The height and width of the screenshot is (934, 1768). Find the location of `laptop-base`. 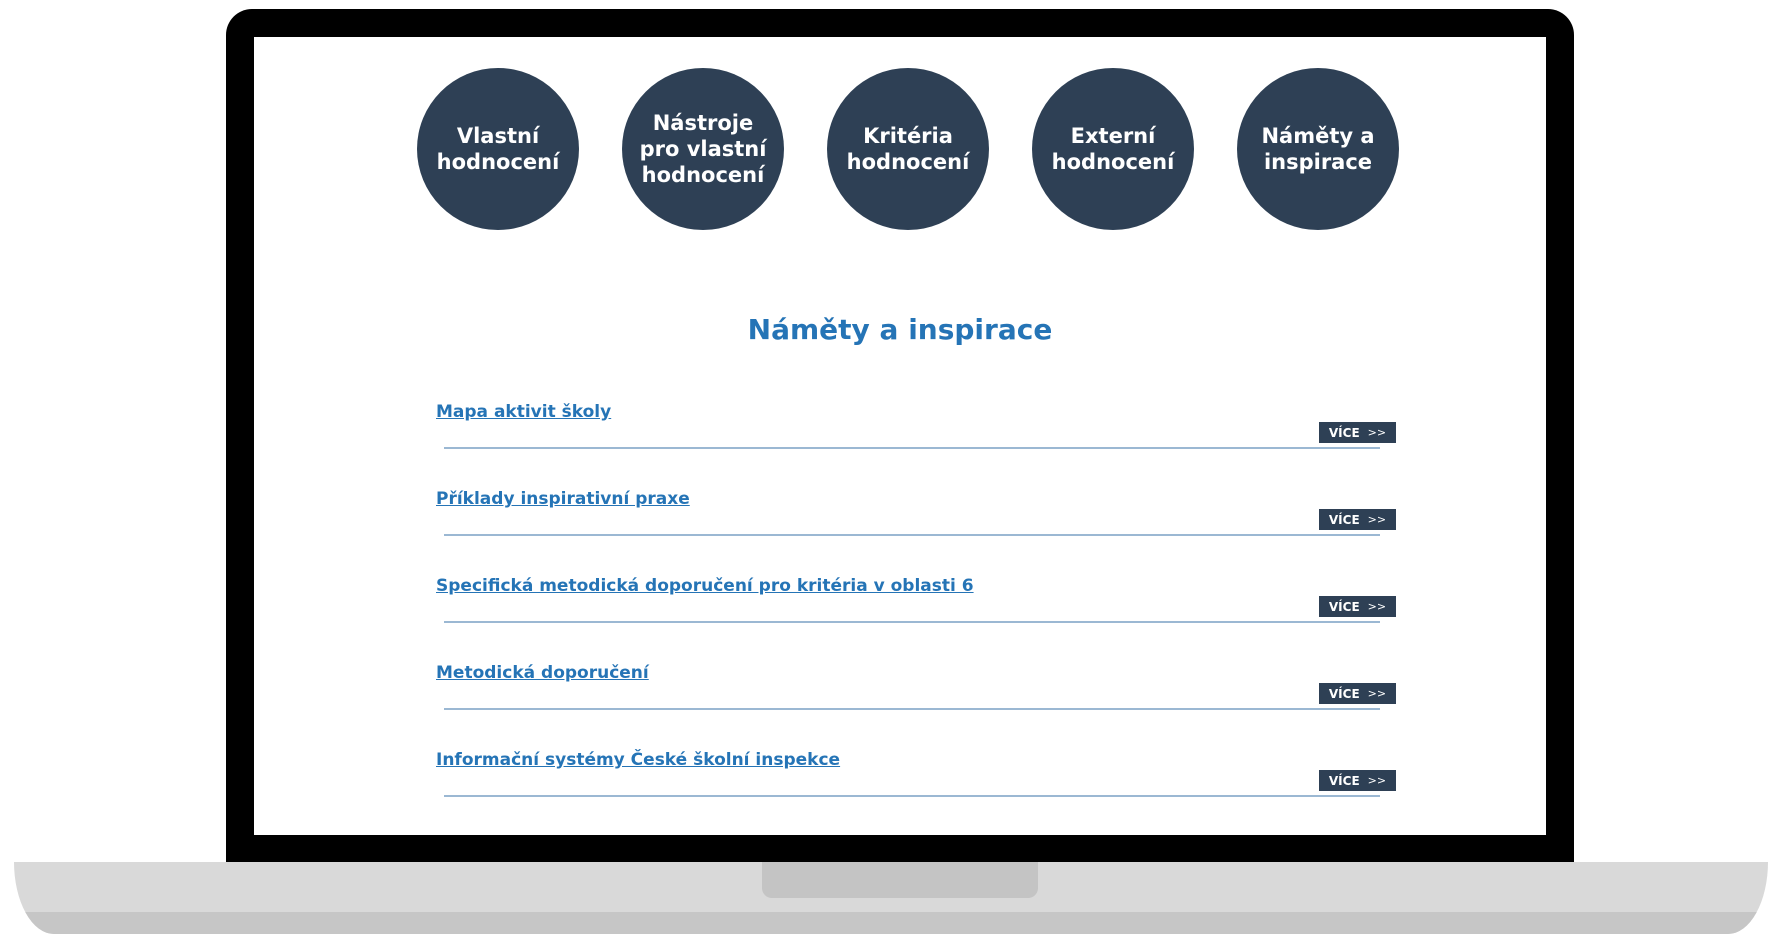

laptop-base is located at coordinates (891, 898).